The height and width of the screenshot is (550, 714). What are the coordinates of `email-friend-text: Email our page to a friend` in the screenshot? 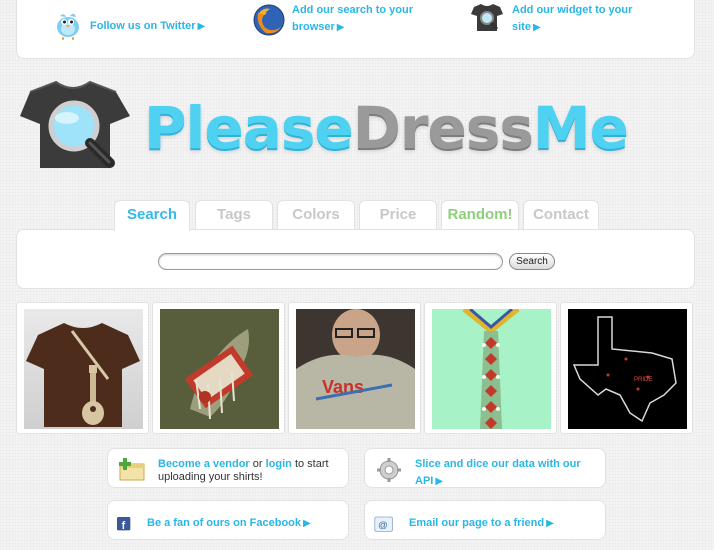 It's located at (477, 523).